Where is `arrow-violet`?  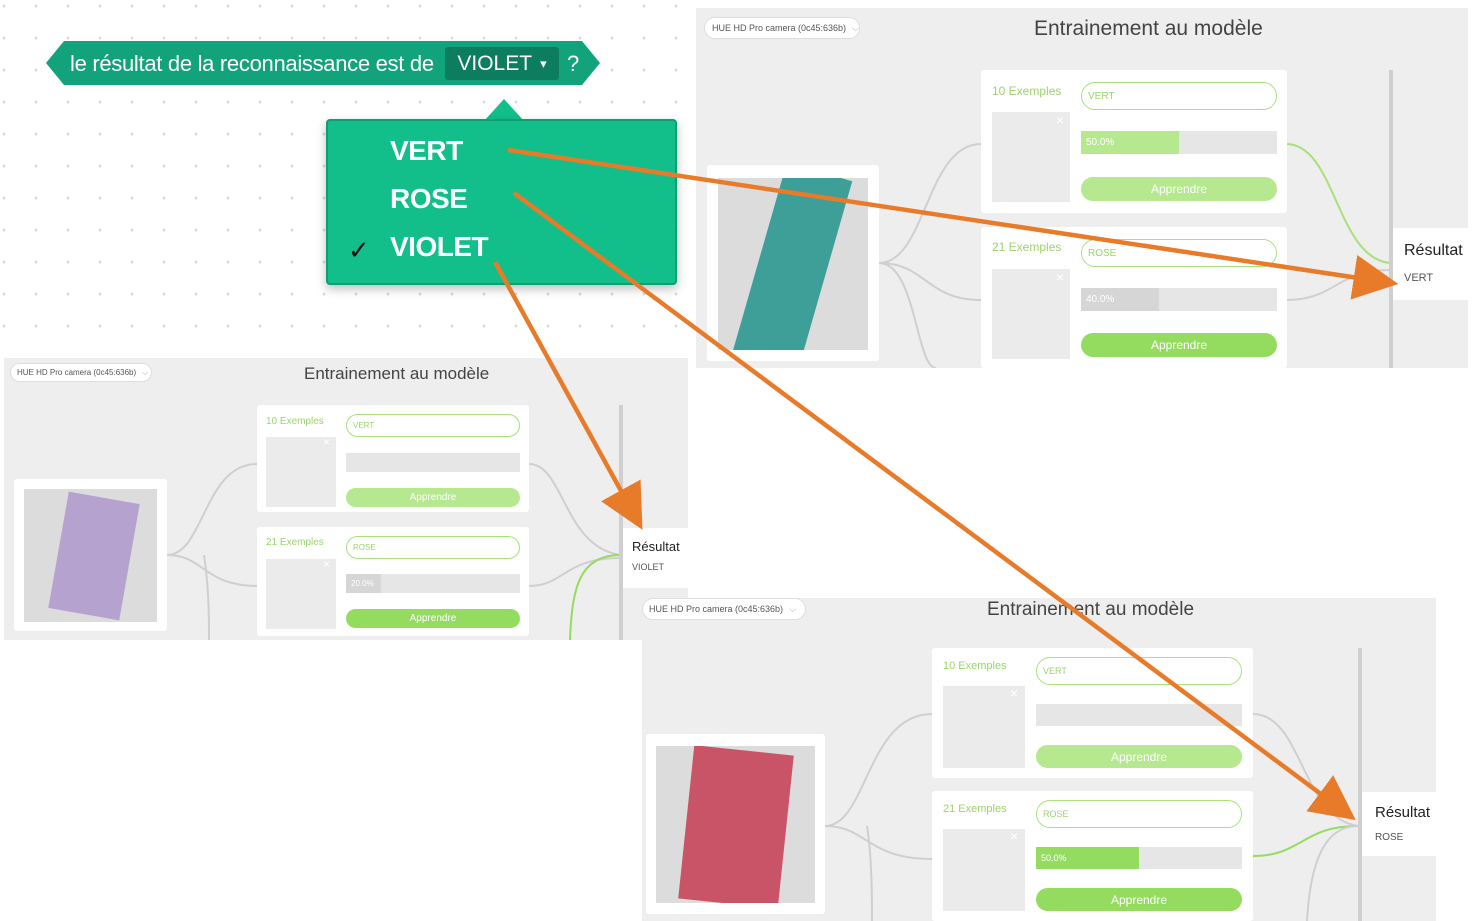
arrow-violet is located at coordinates (568, 395).